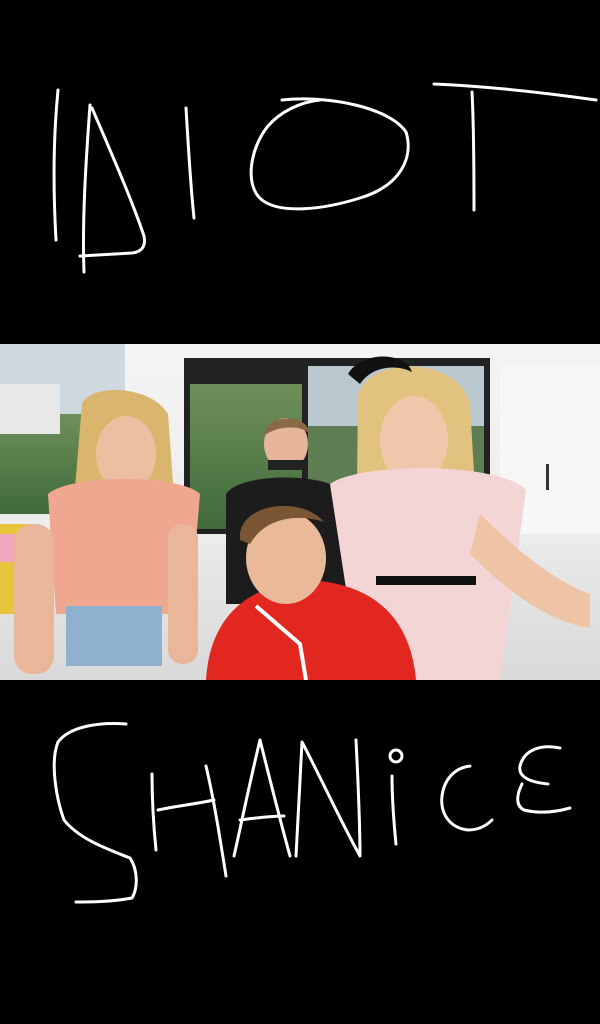  I want to click on letter-A, so click(262, 798).